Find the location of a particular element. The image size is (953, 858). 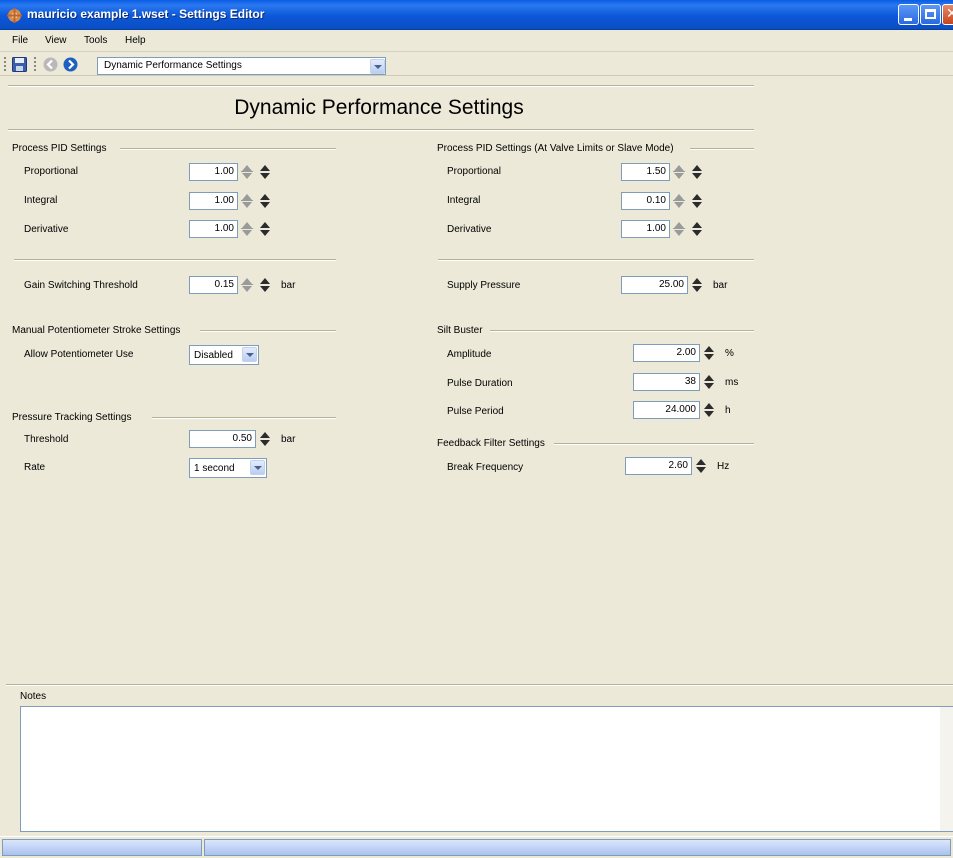

status-panel-right is located at coordinates (577, 847).